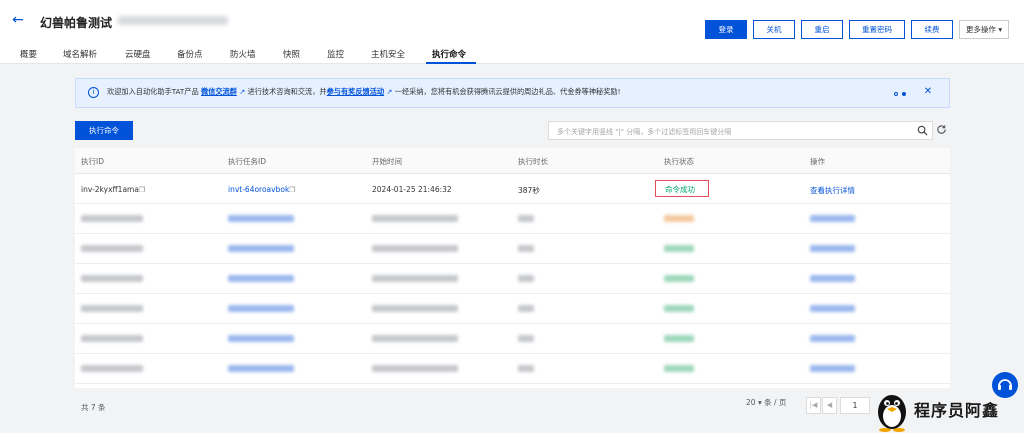 Image resolution: width=1024 pixels, height=433 pixels. I want to click on wechat-group-link: 微信交流群, so click(219, 91).